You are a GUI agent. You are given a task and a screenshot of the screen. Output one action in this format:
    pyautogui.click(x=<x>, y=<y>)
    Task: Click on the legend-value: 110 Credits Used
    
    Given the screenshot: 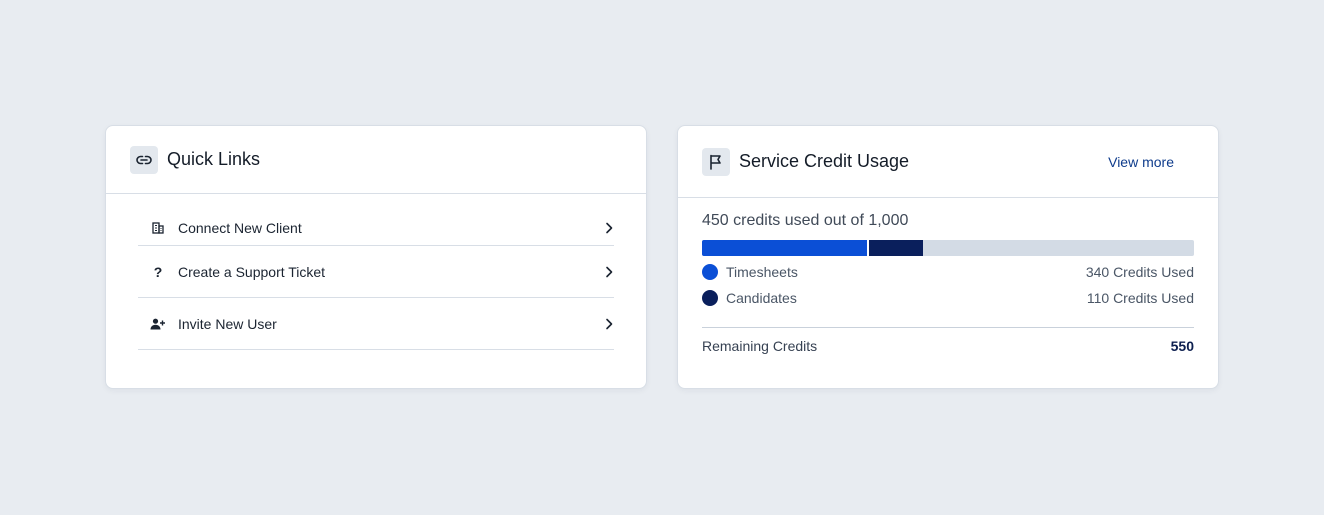 What is the action you would take?
    pyautogui.click(x=1140, y=298)
    